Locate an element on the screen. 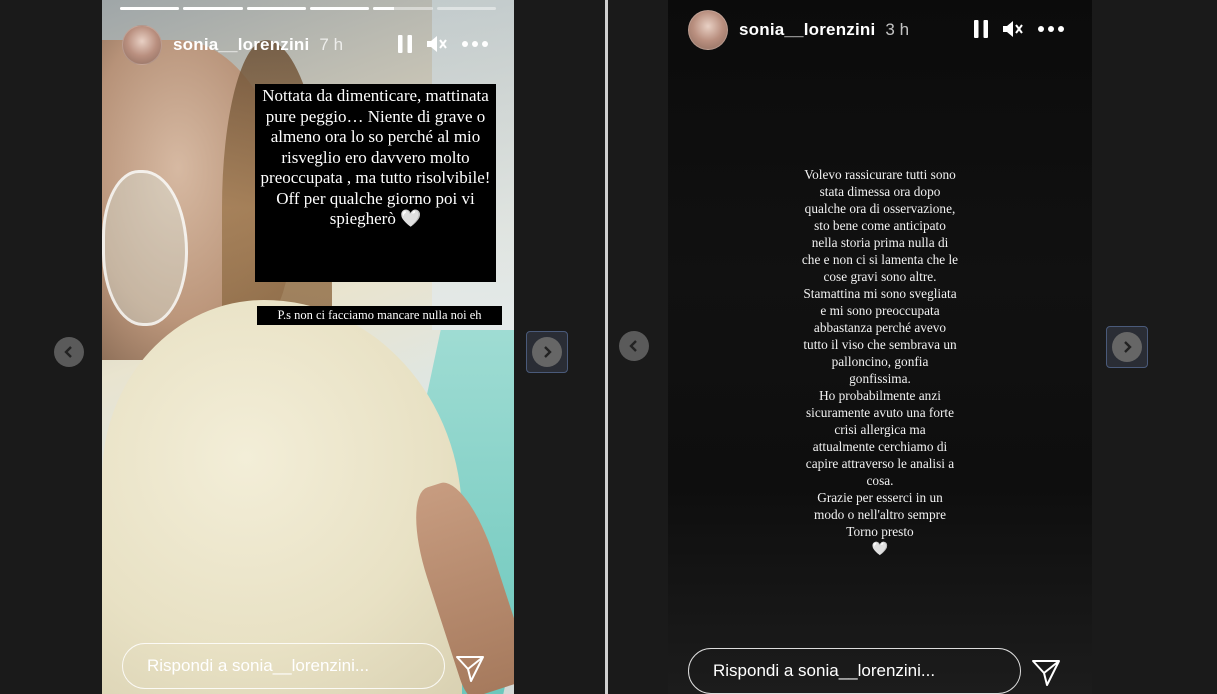  story-header: sonia__lorenzini 3 h is located at coordinates (798, 30).